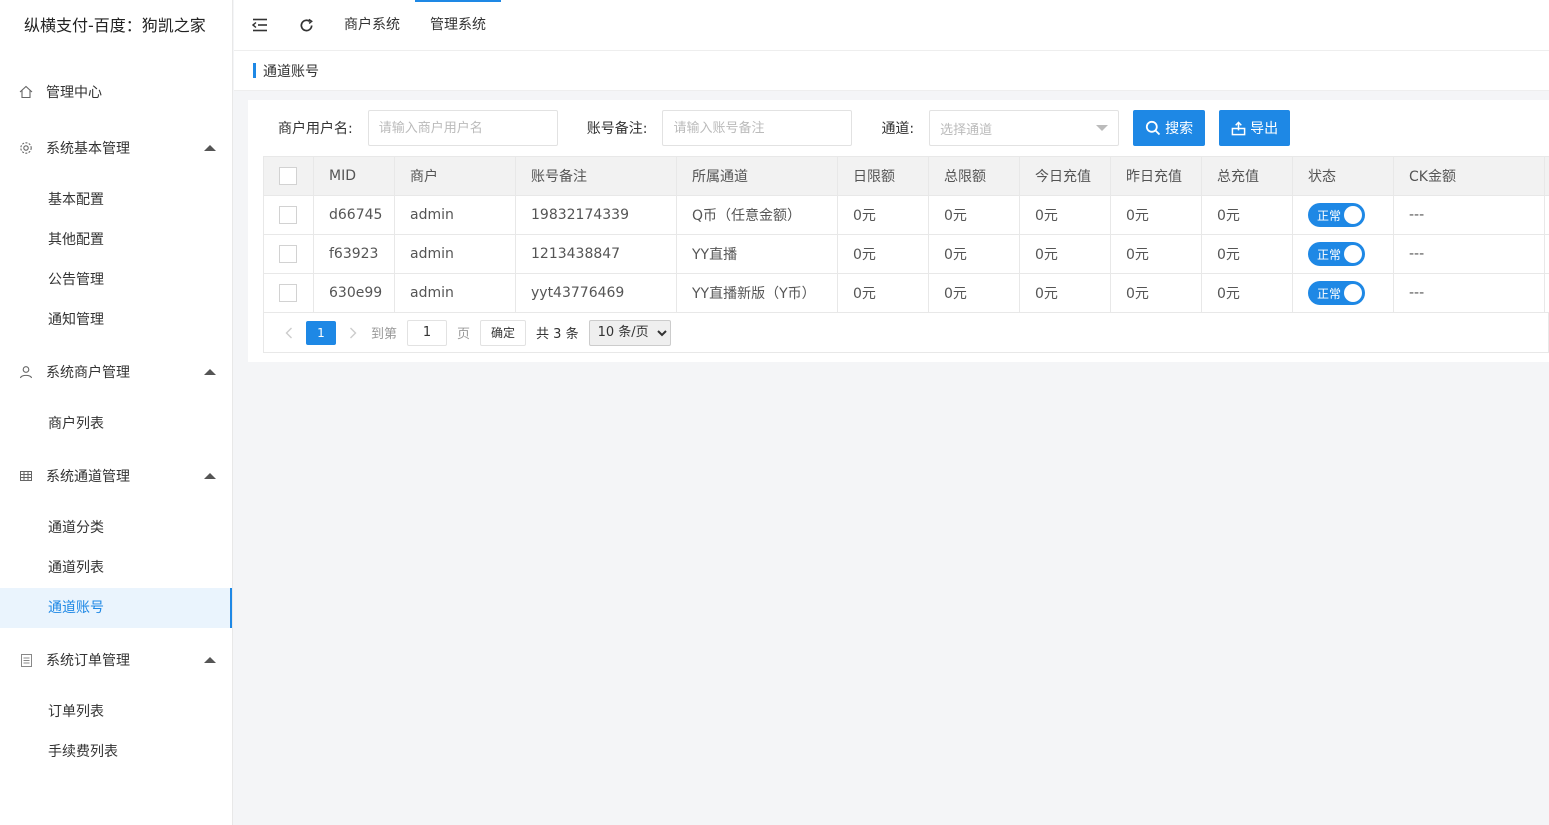 This screenshot has width=1549, height=825. What do you see at coordinates (88, 149) in the screenshot?
I see `sidebar-group-label: 系统基本管理` at bounding box center [88, 149].